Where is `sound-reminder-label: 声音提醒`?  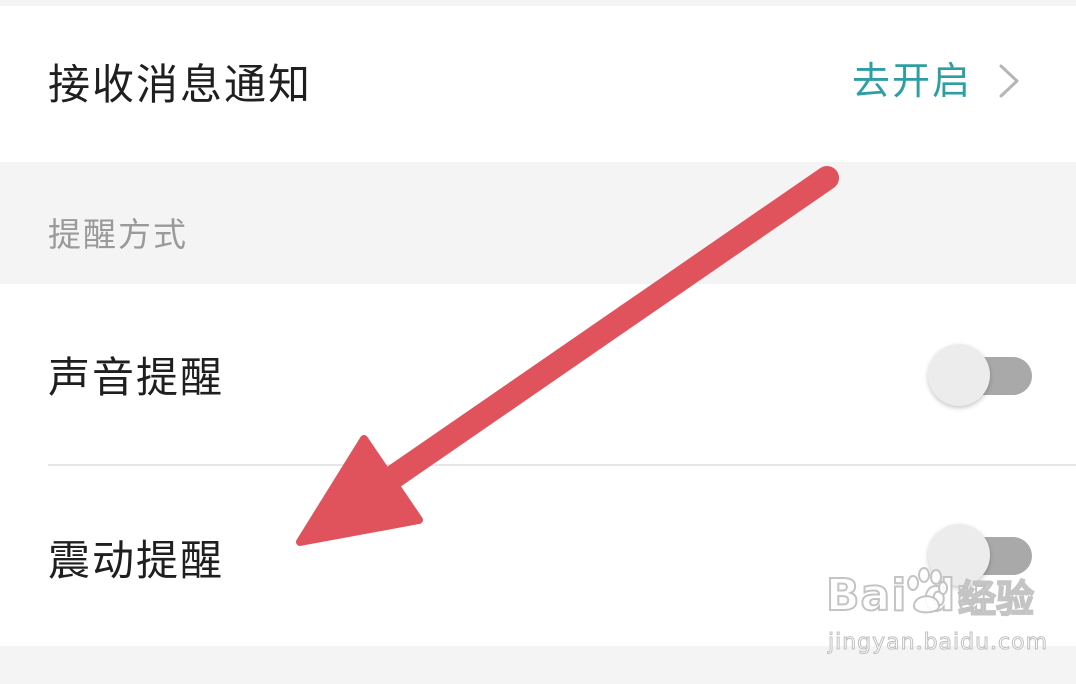
sound-reminder-label: 声音提醒 is located at coordinates (136, 377).